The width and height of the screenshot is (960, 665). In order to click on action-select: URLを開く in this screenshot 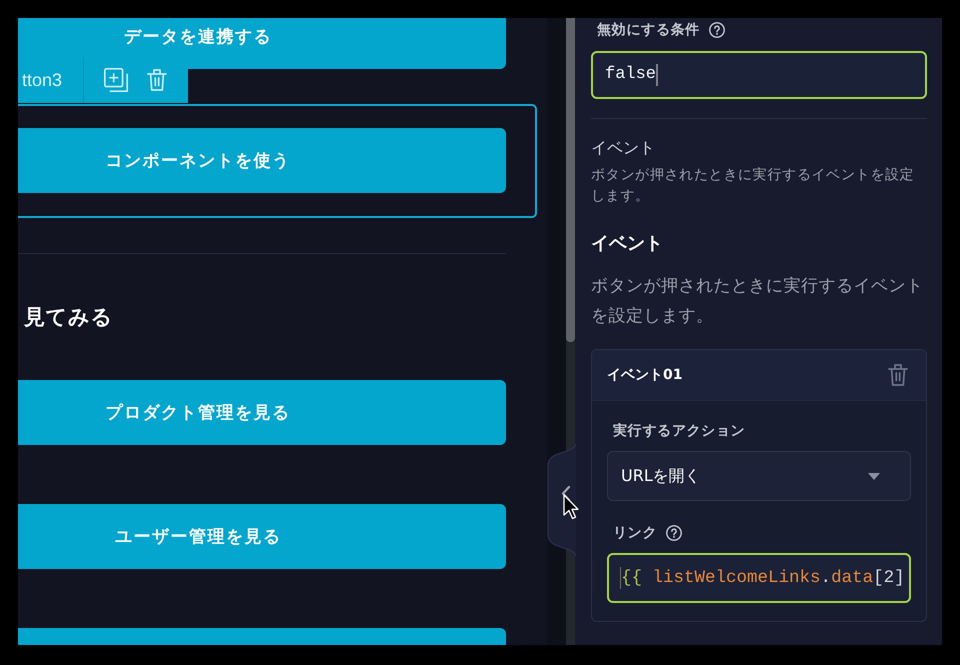, I will do `click(759, 476)`.